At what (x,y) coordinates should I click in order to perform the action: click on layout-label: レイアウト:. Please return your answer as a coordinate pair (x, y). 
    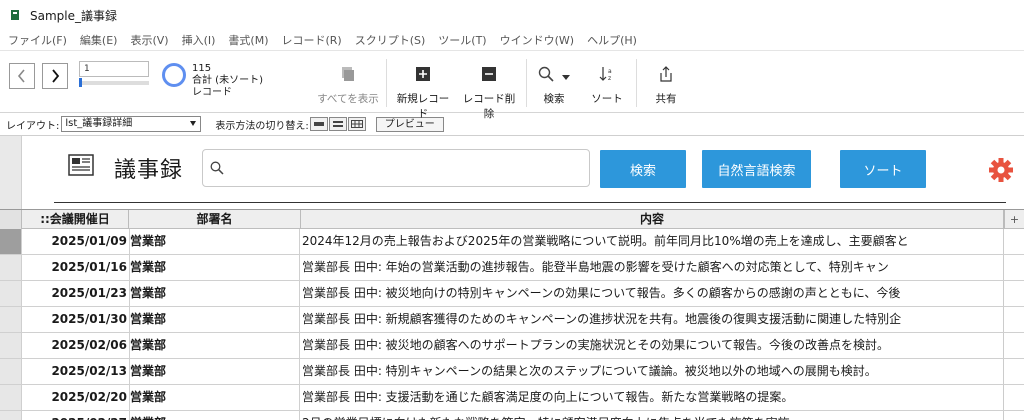
    Looking at the image, I should click on (33, 126).